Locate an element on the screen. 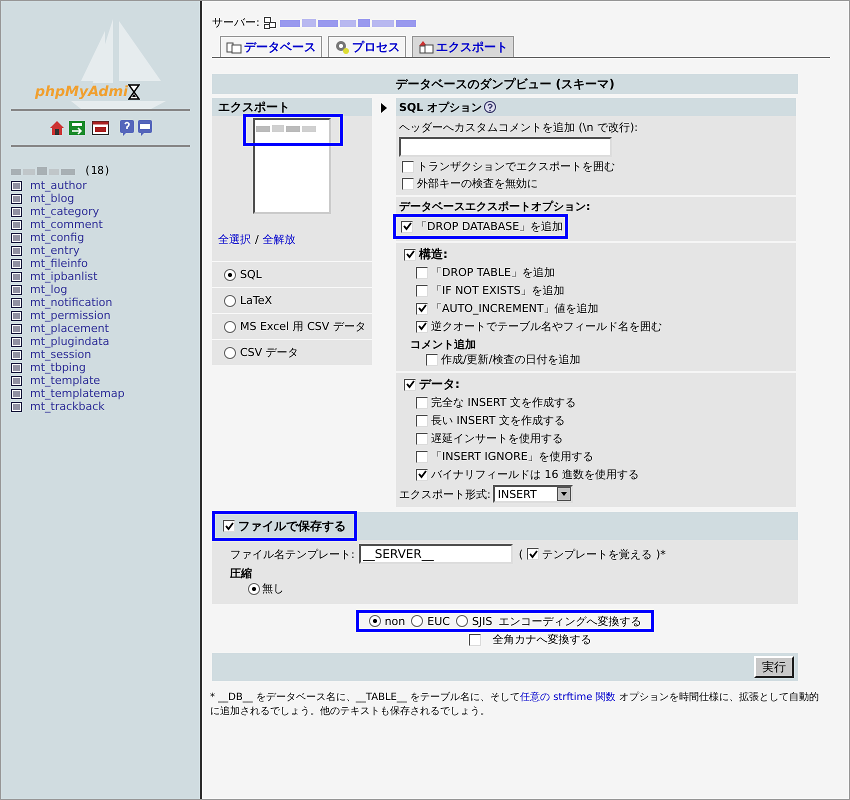 Image resolution: width=850 pixels, height=800 pixels. radio-label: 無し is located at coordinates (273, 588).